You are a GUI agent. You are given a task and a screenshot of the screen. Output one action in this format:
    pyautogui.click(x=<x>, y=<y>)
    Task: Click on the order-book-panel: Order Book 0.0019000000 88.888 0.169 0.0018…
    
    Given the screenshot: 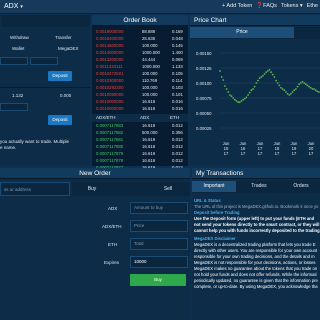 What is the action you would take?
    pyautogui.click(x=140, y=92)
    